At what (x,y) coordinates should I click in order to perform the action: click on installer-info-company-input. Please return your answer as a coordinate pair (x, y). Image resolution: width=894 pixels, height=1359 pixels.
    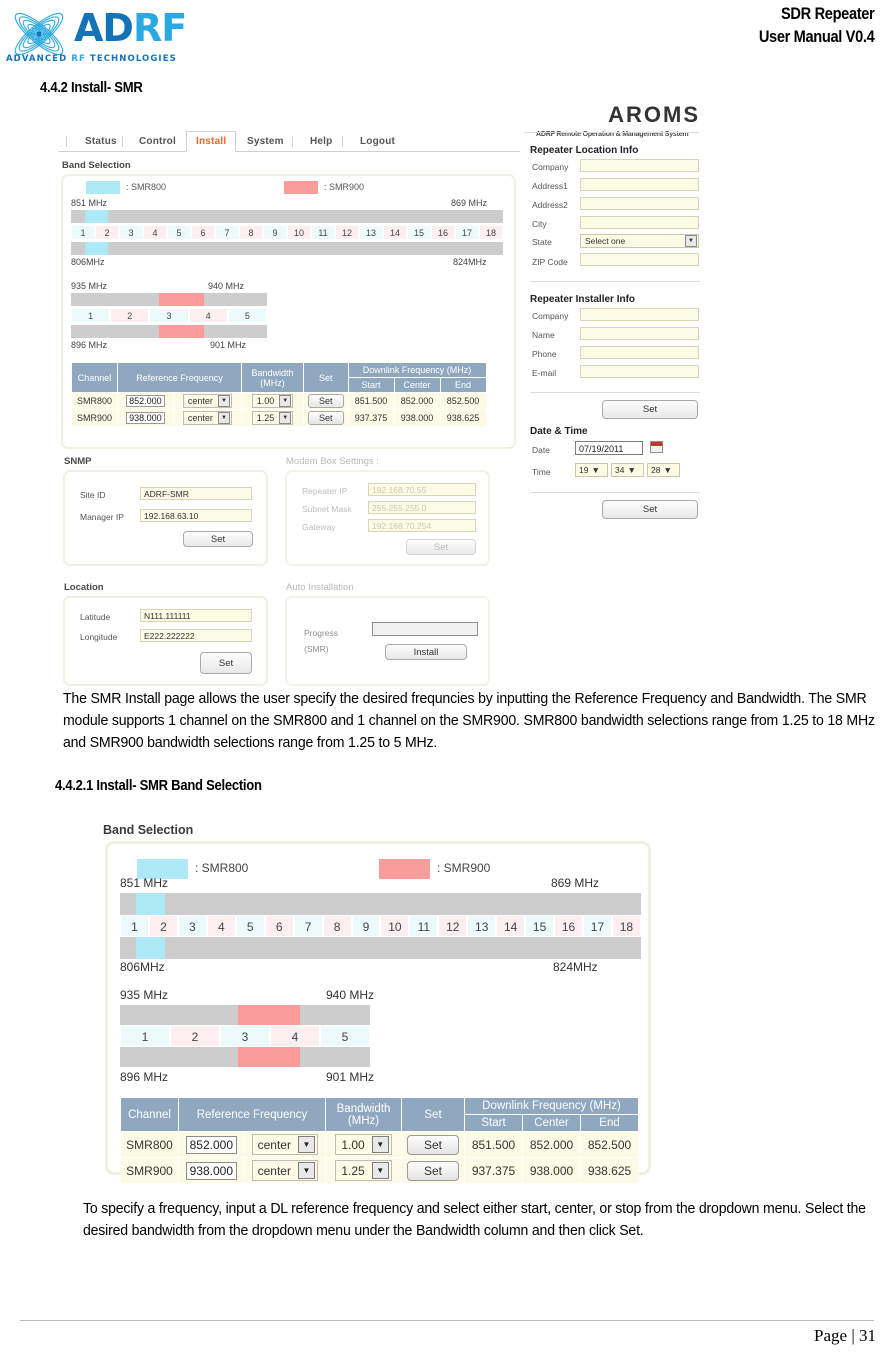
    Looking at the image, I should click on (639, 314).